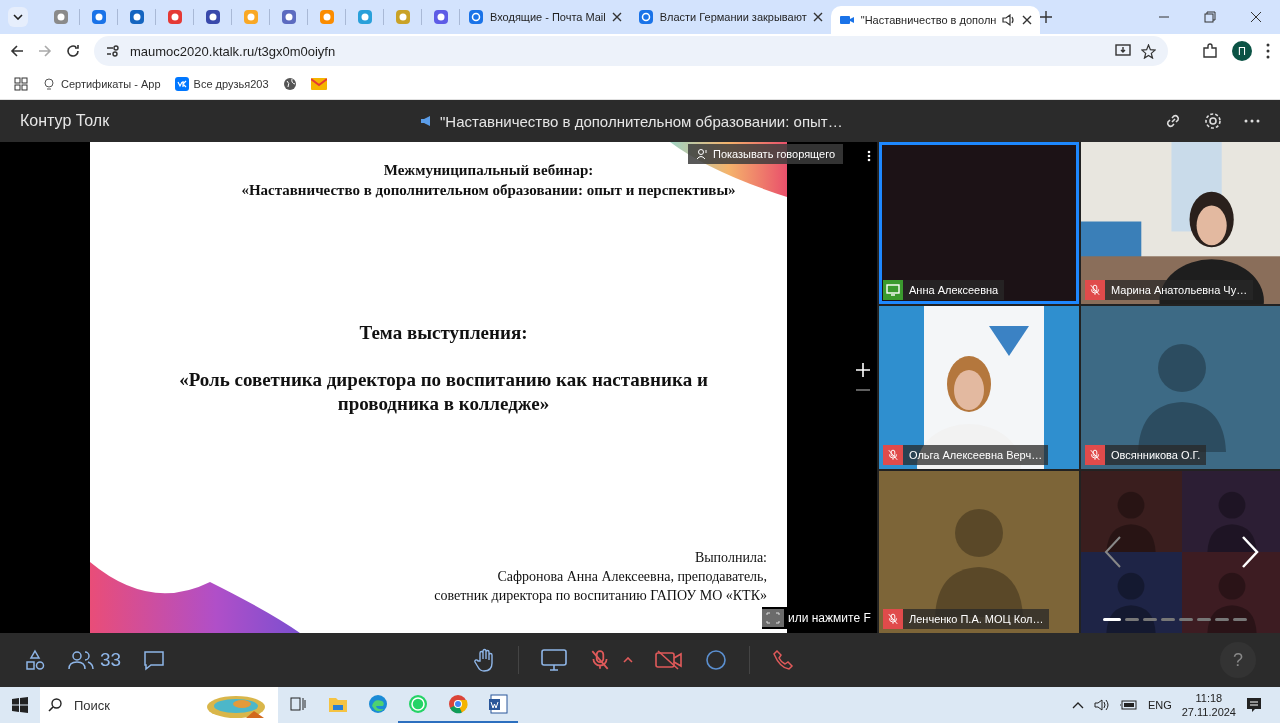 This screenshot has height=723, width=1280. Describe the element at coordinates (73, 51) in the screenshot. I see `reload-icon` at that location.